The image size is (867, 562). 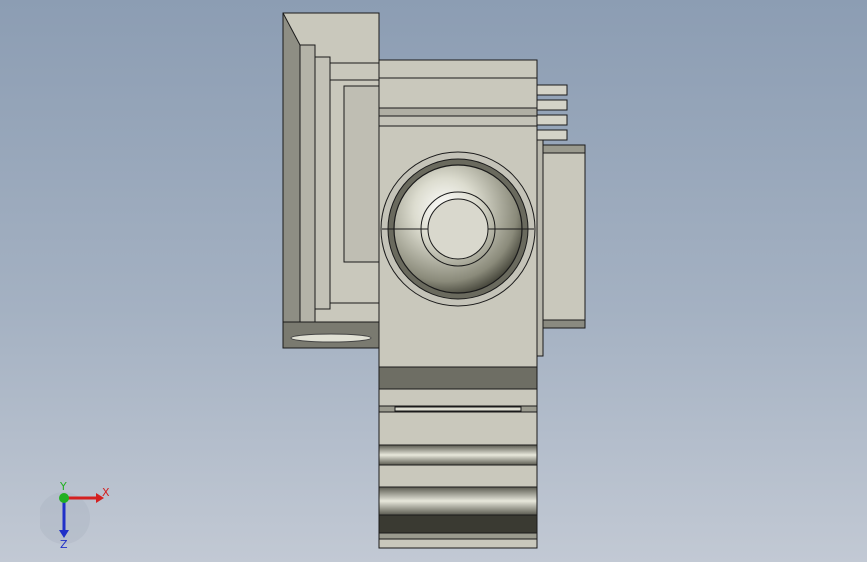 I want to click on orientation-triad: X Y Z, so click(x=75, y=514).